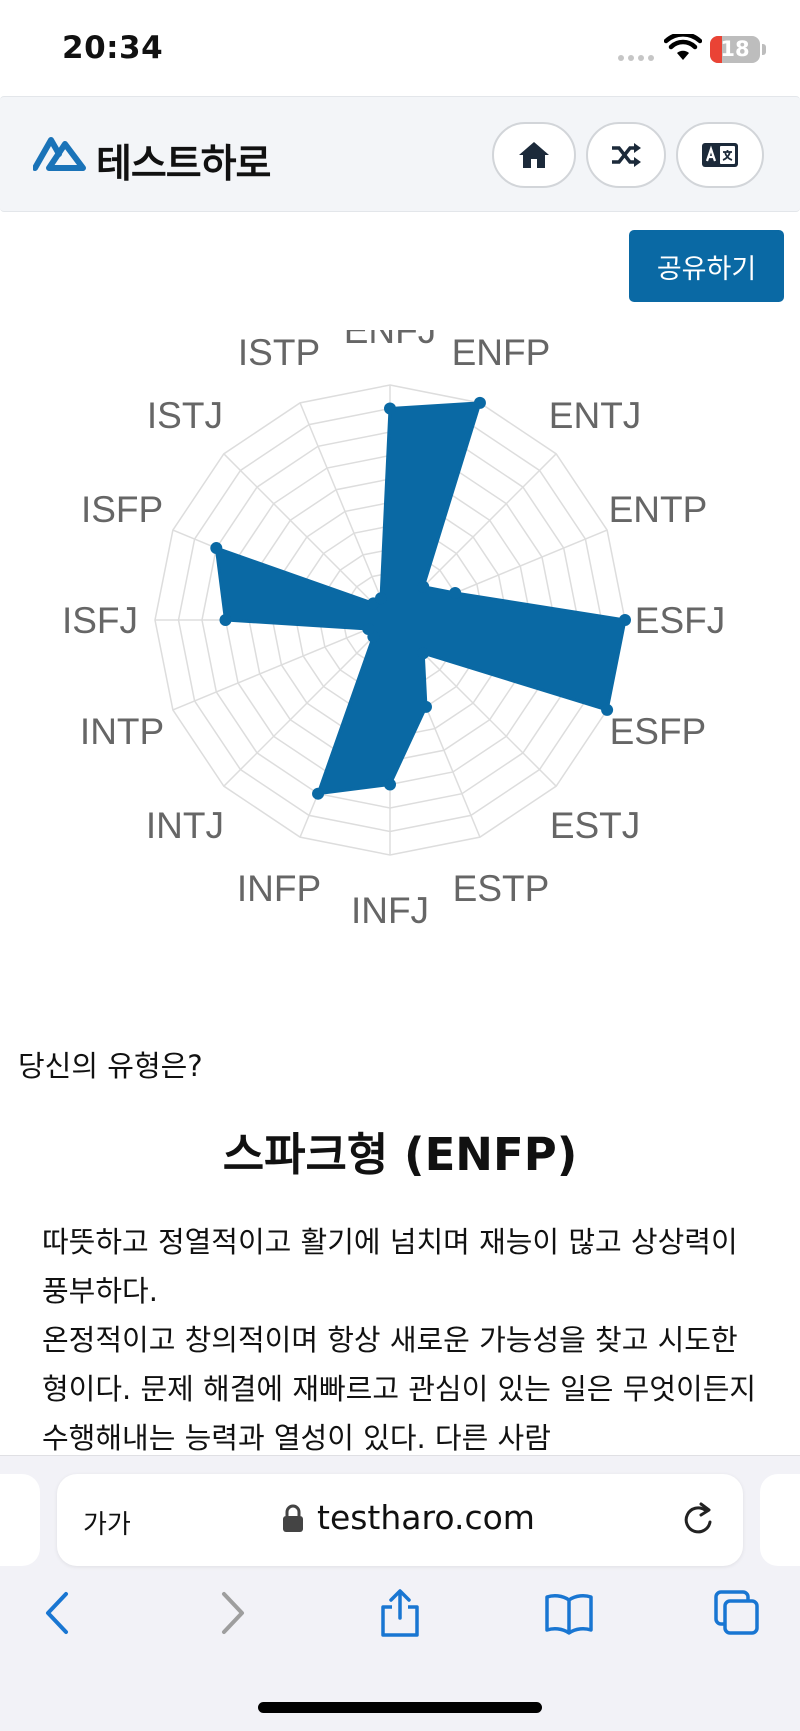 The image size is (800, 1731). Describe the element at coordinates (780, 1520) in the screenshot. I see `next-tab-peek` at that location.